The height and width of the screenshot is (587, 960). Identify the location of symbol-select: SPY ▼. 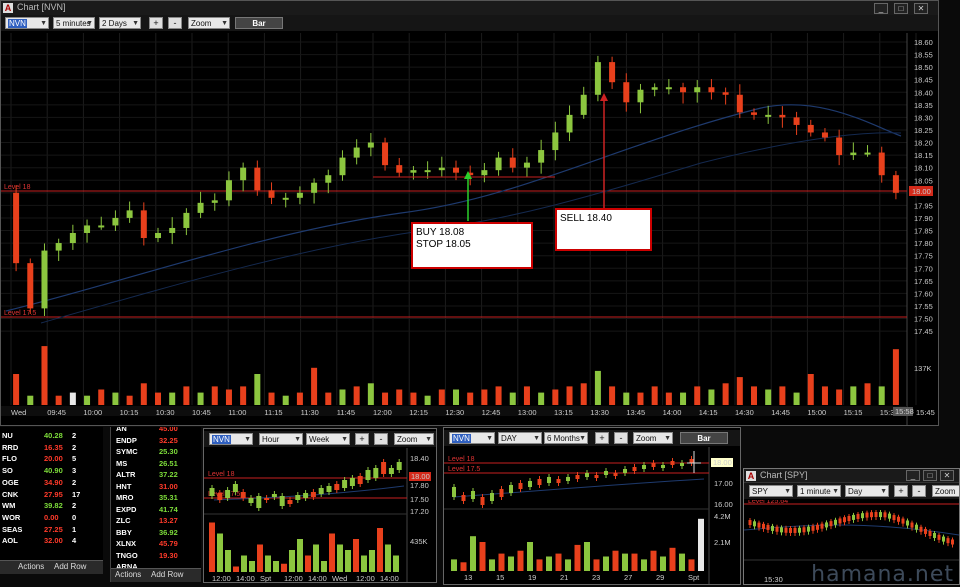
(771, 491).